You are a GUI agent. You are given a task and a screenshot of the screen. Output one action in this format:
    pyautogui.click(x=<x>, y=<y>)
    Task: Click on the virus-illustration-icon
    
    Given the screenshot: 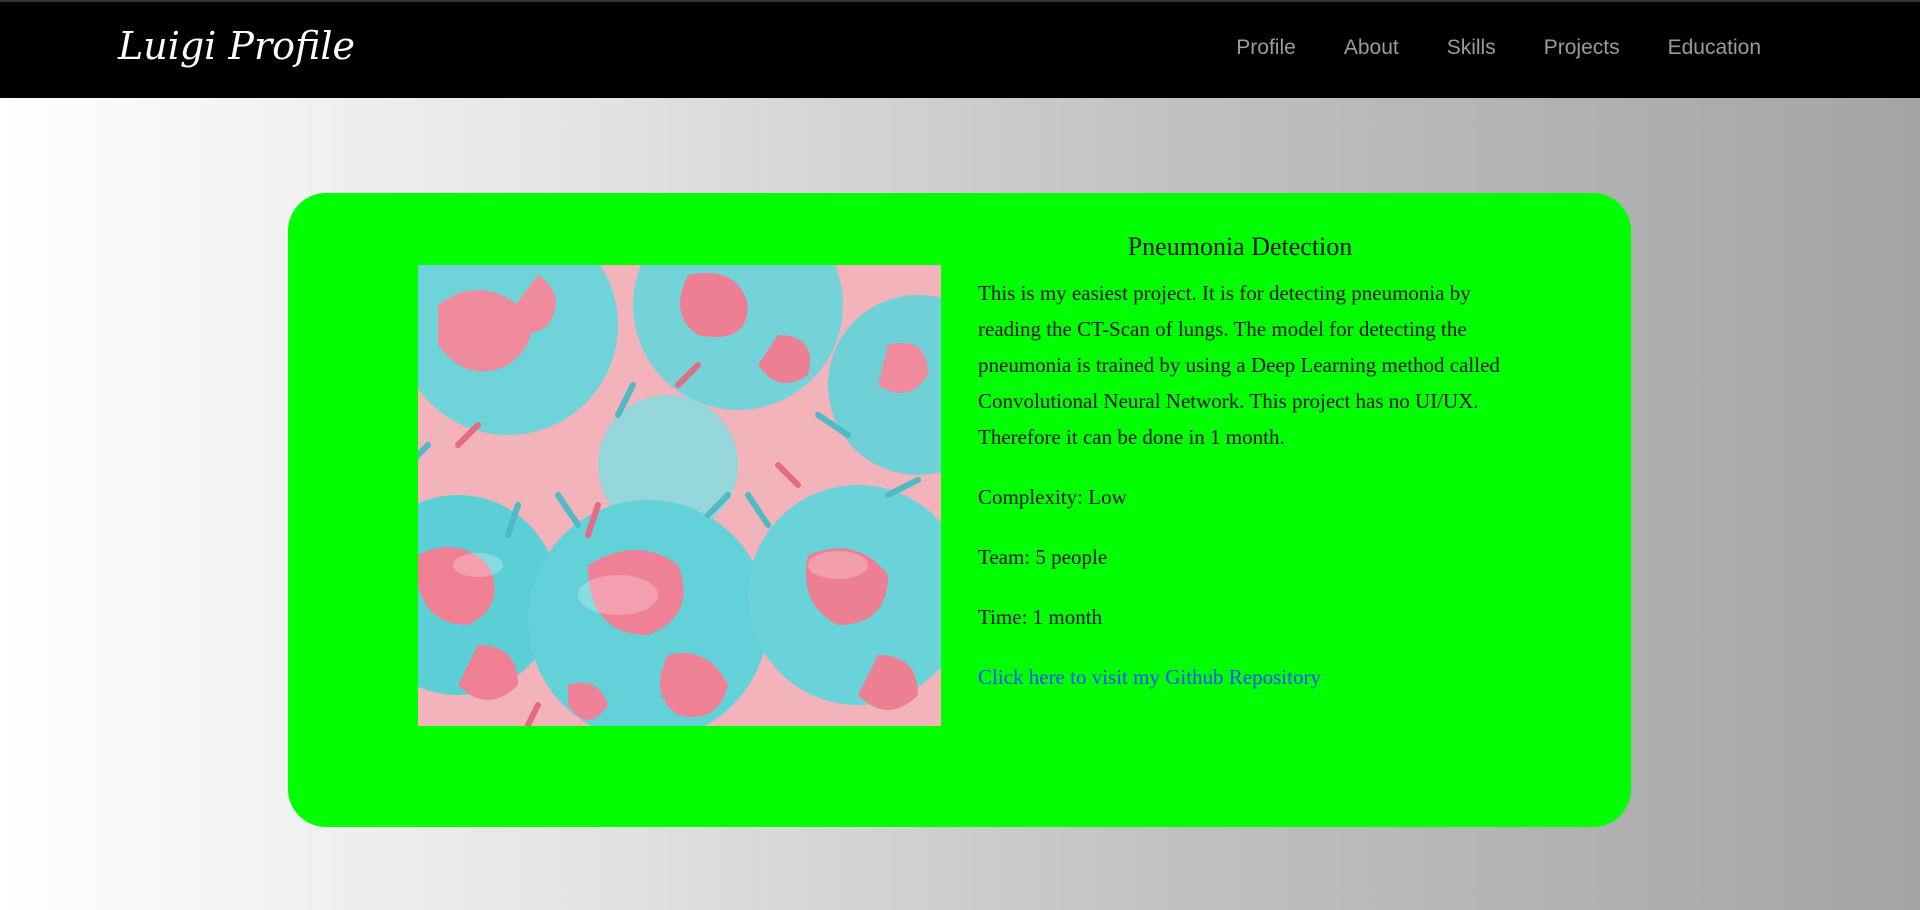 What is the action you would take?
    pyautogui.click(x=679, y=495)
    